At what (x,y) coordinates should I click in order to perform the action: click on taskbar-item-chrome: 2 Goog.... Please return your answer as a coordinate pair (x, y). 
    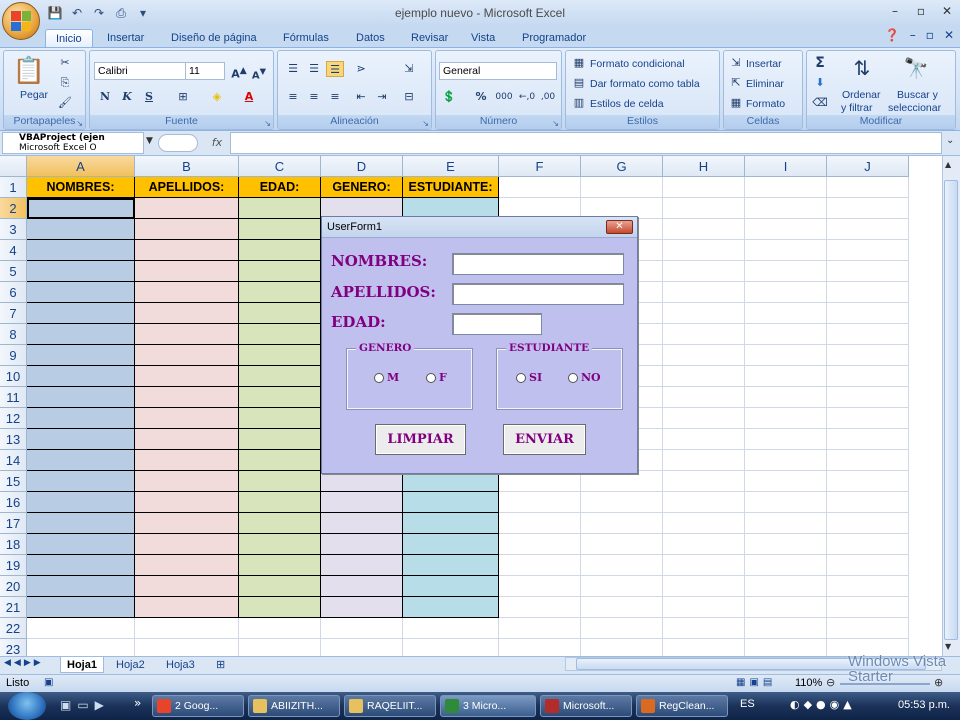
    Looking at the image, I should click on (198, 706).